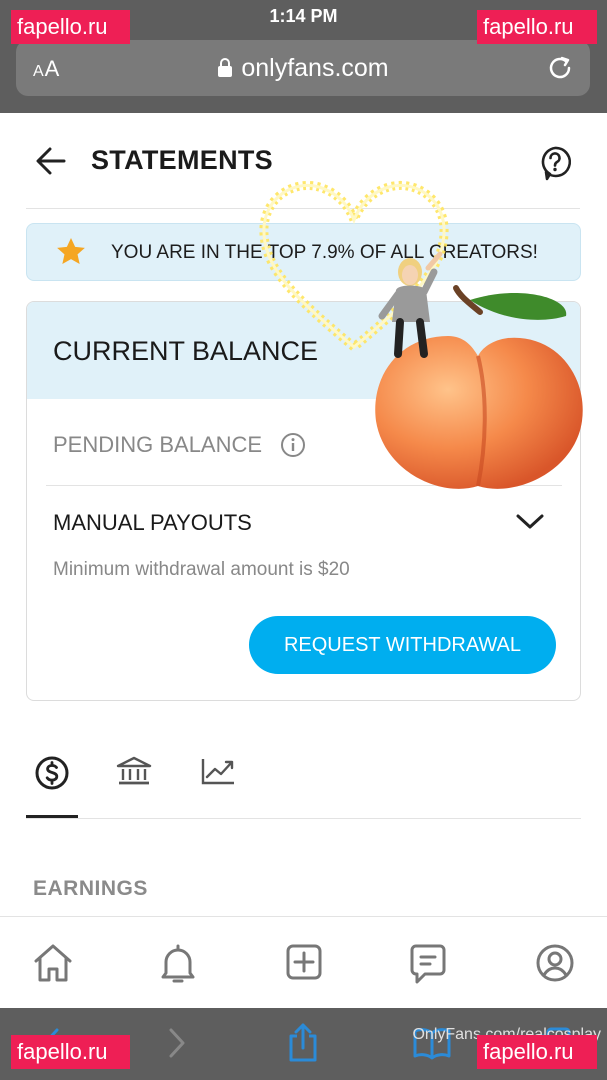 The image size is (607, 1080). I want to click on bank-icon, so click(134, 781).